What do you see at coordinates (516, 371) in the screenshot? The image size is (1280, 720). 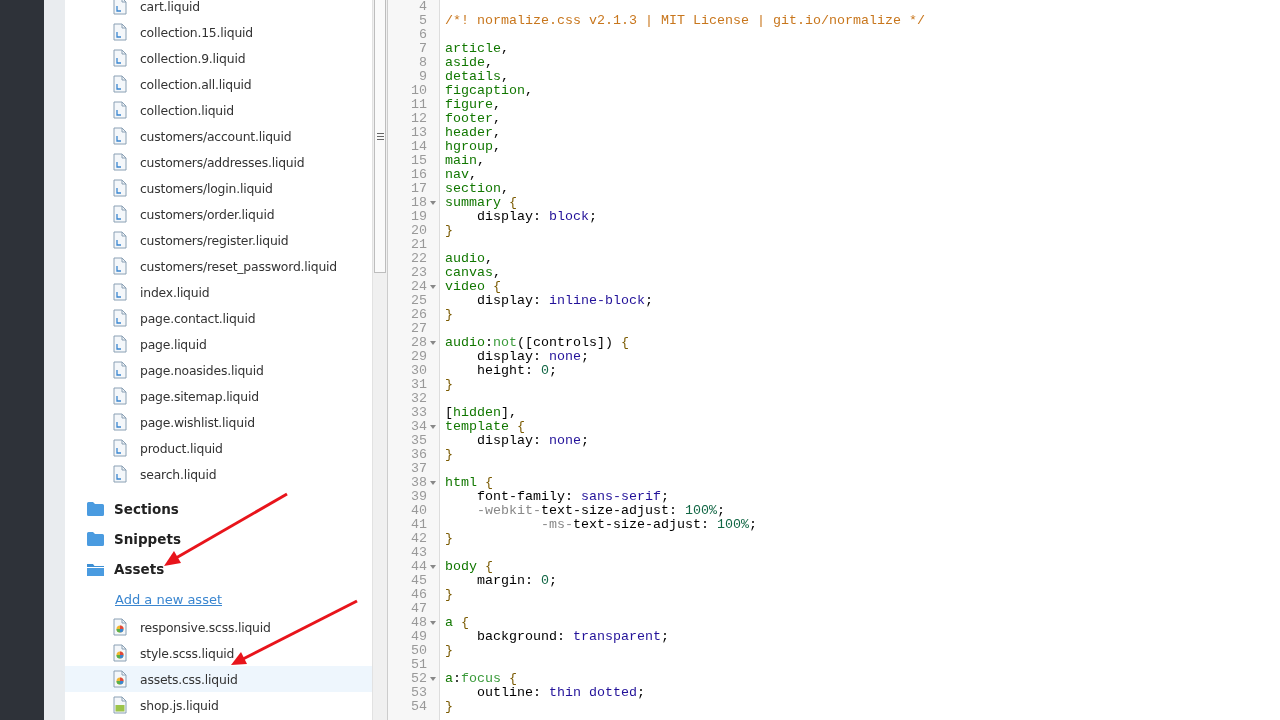 I see `code-line: height: 0;` at bounding box center [516, 371].